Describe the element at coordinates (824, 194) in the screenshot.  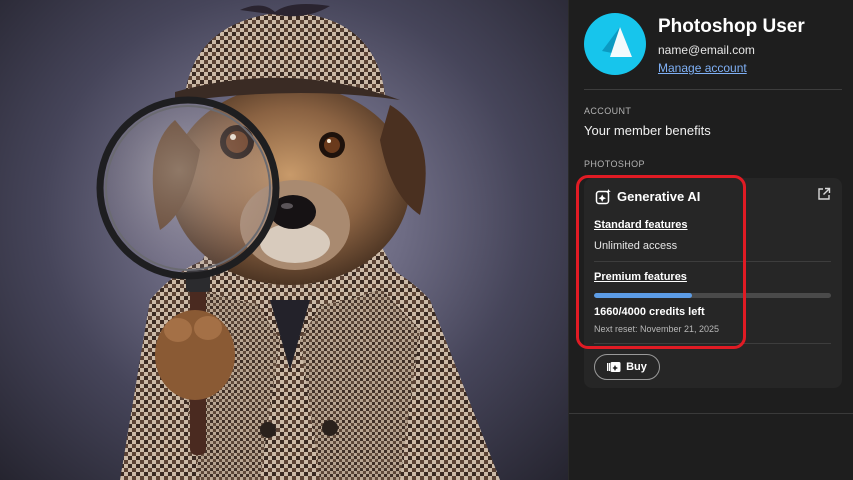
I see `external-link-icon` at that location.